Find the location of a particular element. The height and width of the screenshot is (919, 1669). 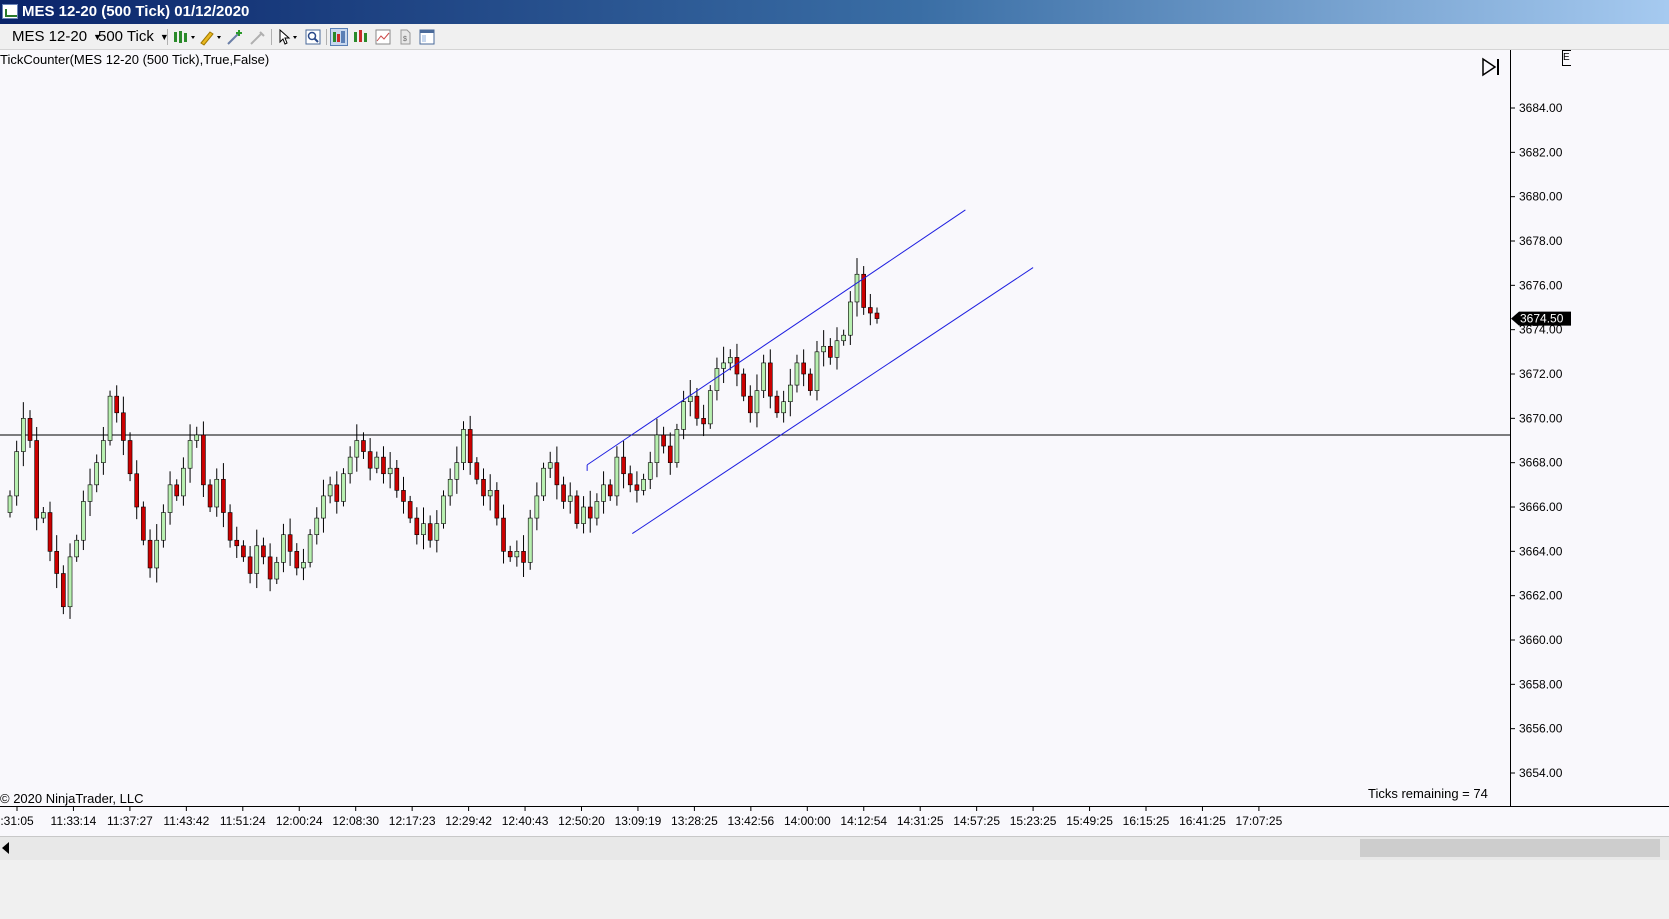

chart-trader-icon is located at coordinates (339, 37).